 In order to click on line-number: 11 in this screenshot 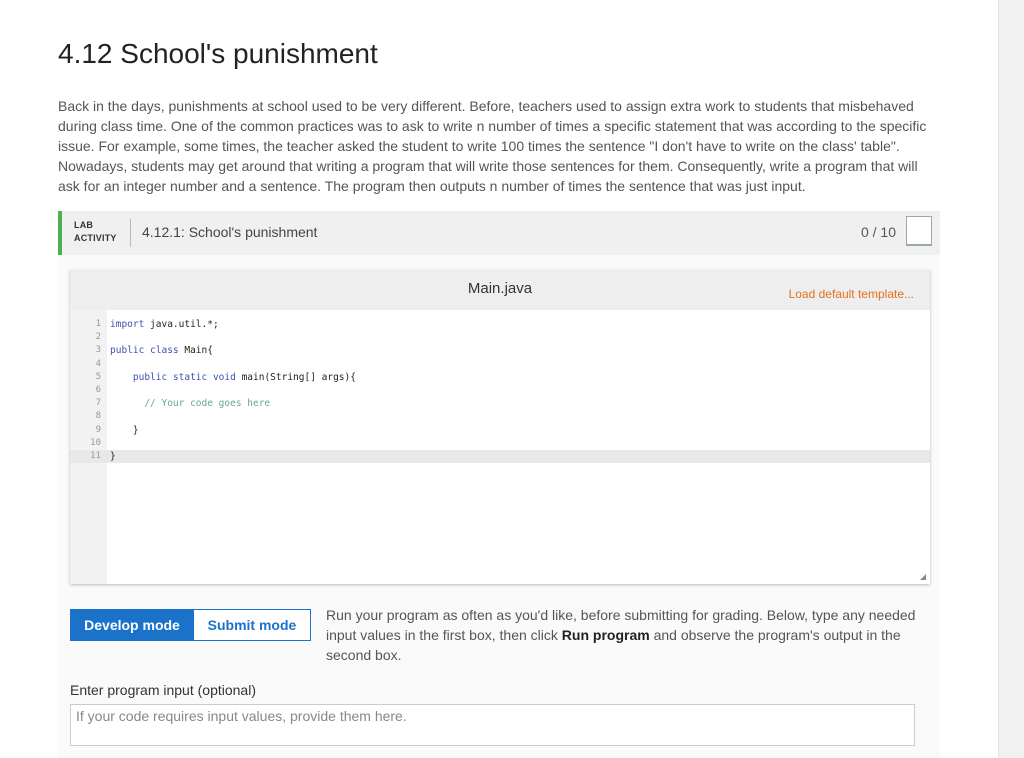, I will do `click(95, 455)`.